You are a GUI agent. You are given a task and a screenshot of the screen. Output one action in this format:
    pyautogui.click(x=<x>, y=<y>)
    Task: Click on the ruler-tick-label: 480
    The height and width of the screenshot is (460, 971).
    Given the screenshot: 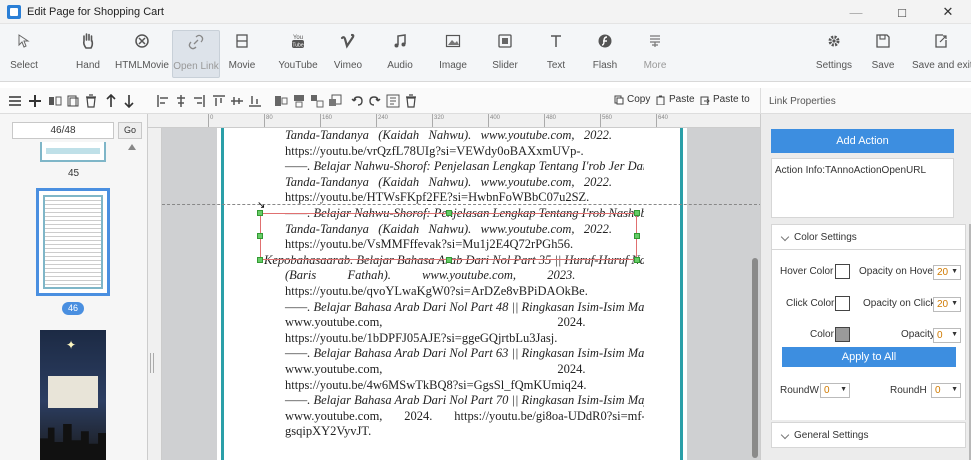 What is the action you would take?
    pyautogui.click(x=551, y=118)
    